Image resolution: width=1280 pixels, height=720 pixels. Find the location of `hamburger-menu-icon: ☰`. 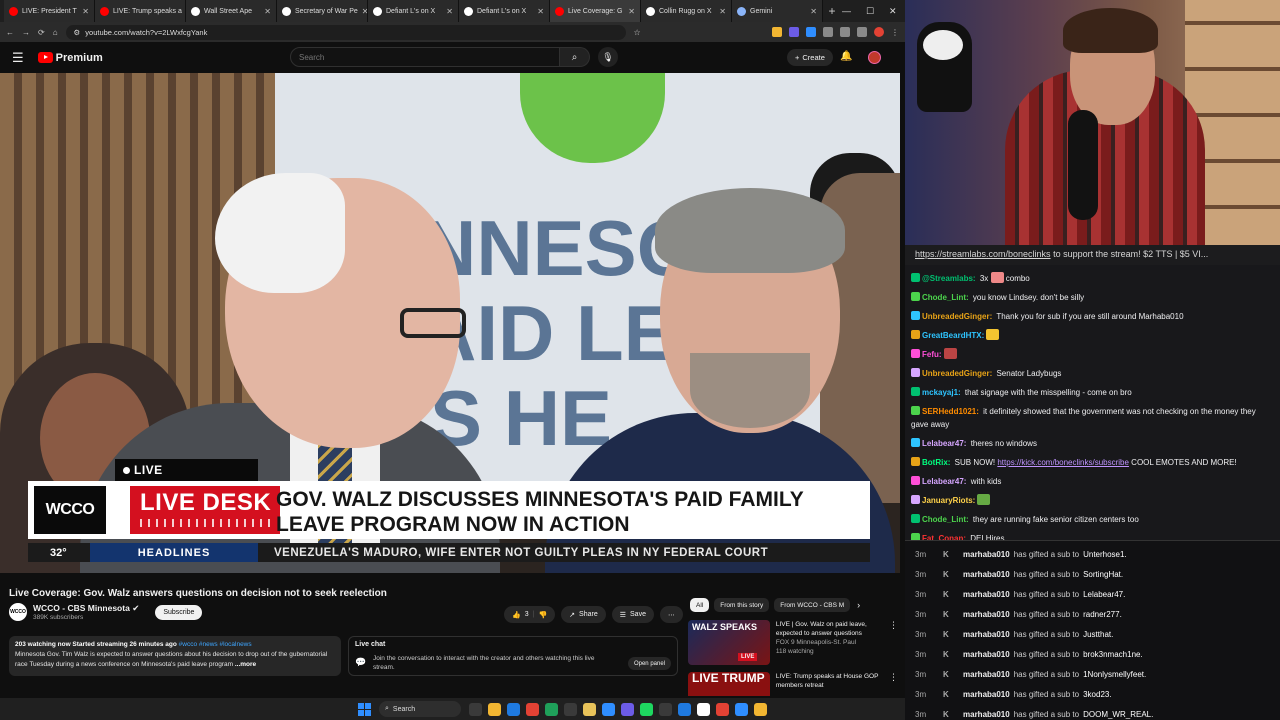

hamburger-menu-icon: ☰ is located at coordinates (18, 58).